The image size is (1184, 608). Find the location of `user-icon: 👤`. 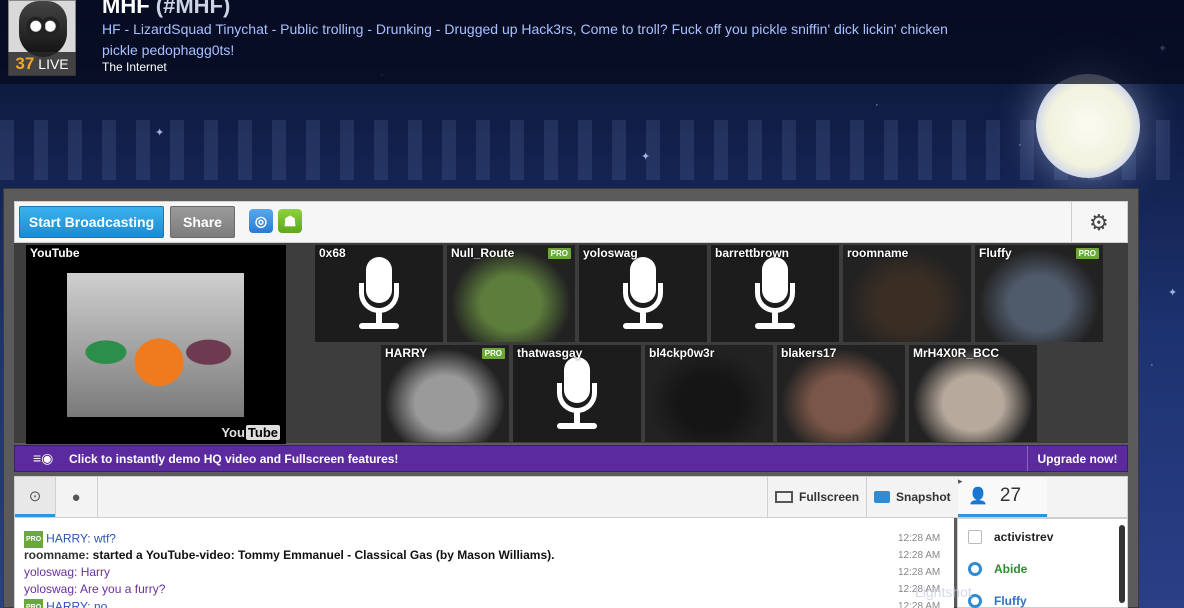

user-icon: 👤 is located at coordinates (978, 496).